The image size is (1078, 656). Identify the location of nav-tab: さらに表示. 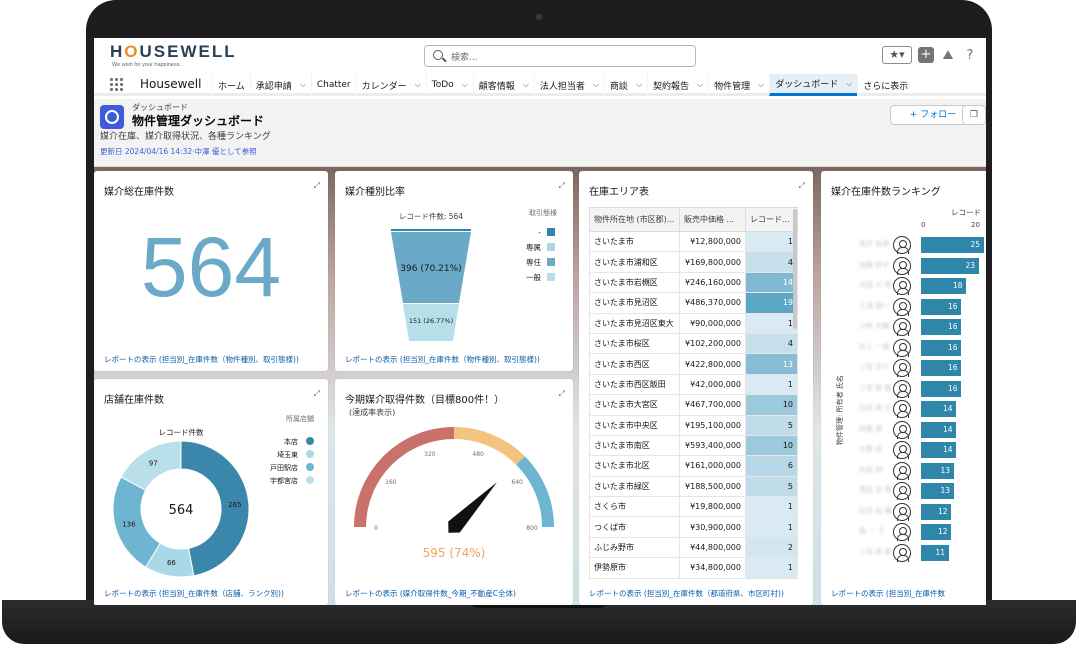
(885, 85).